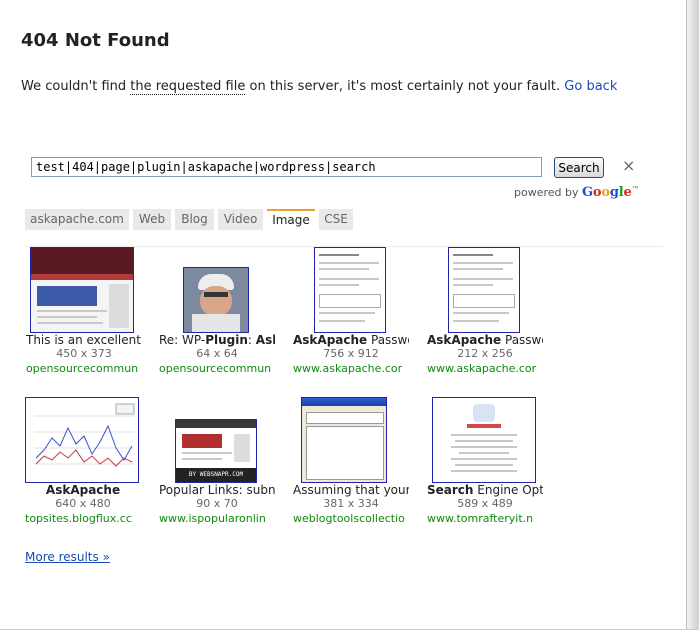  What do you see at coordinates (546, 192) in the screenshot?
I see `powered-by-label: powered by` at bounding box center [546, 192].